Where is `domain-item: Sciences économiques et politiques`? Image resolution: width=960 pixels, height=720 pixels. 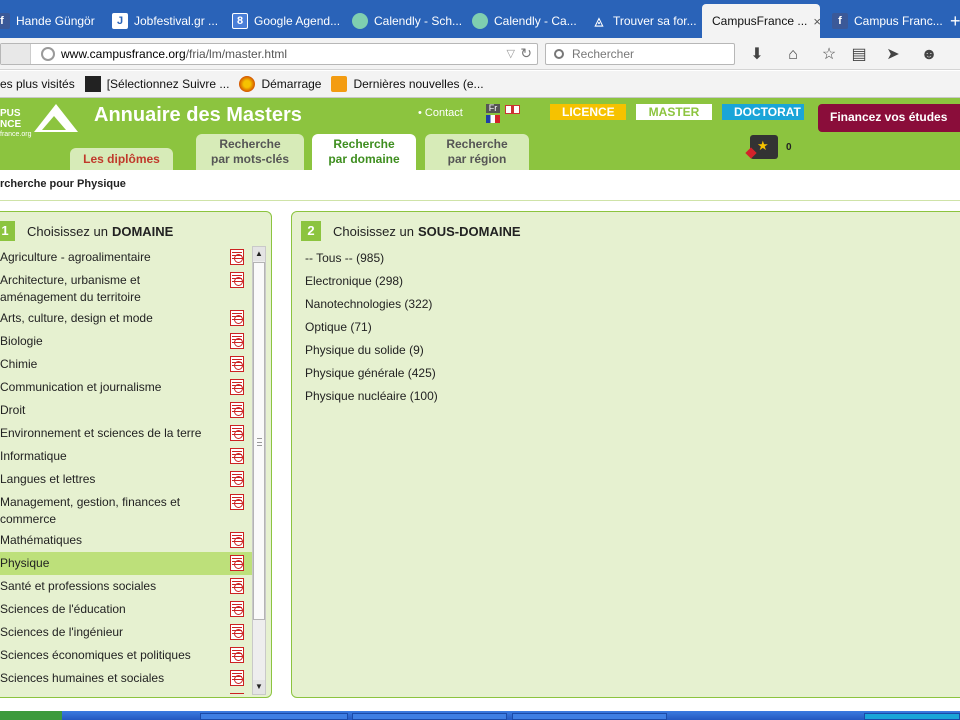
domain-item: Sciences économiques et politiques is located at coordinates (126, 655).